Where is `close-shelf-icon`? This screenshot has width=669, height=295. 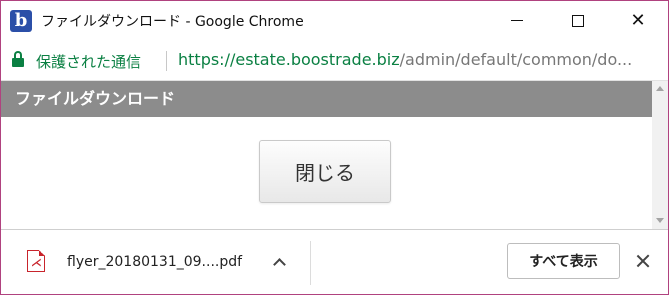
close-shelf-icon is located at coordinates (643, 261).